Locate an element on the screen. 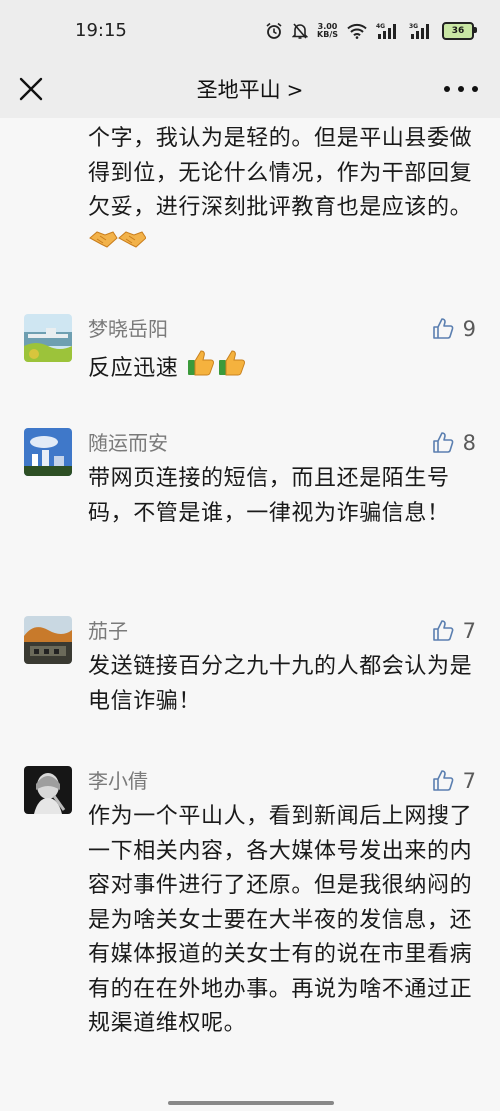 This screenshot has width=500, height=1111. comment-author: 梦晓岳阳 is located at coordinates (128, 329).